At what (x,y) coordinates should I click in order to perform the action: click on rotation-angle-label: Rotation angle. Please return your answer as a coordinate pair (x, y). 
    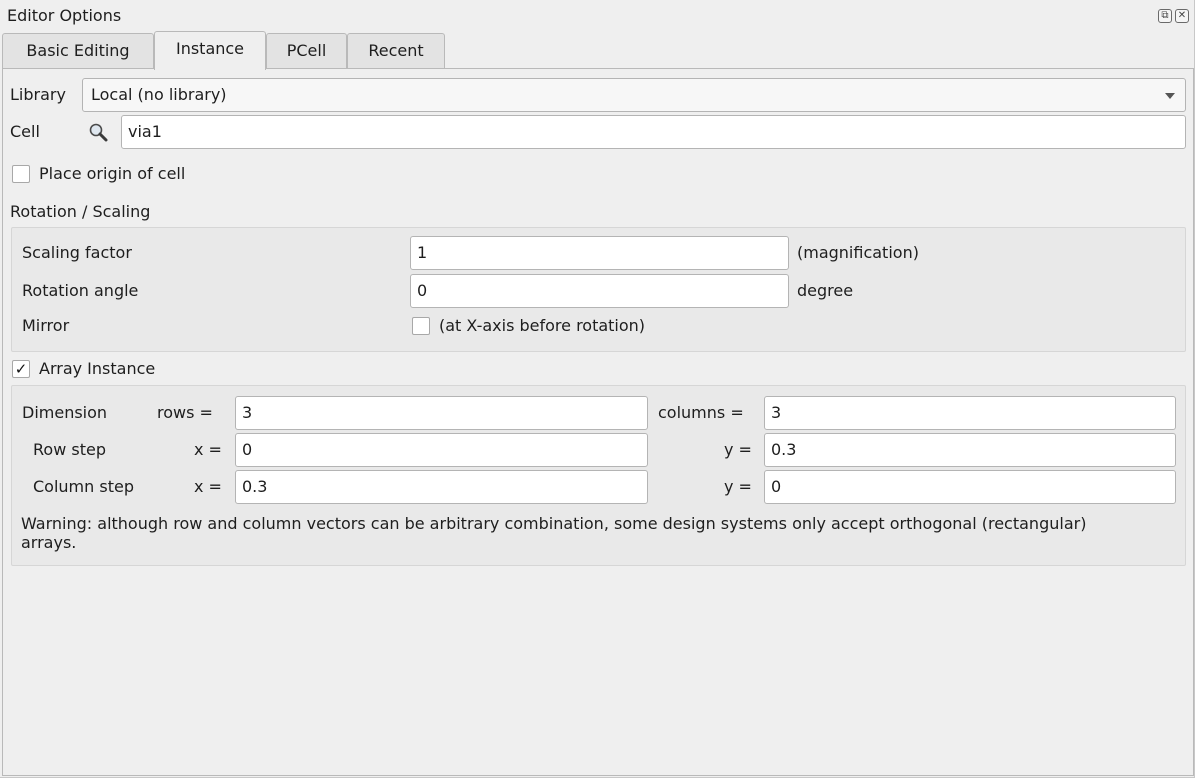
    Looking at the image, I should click on (80, 290).